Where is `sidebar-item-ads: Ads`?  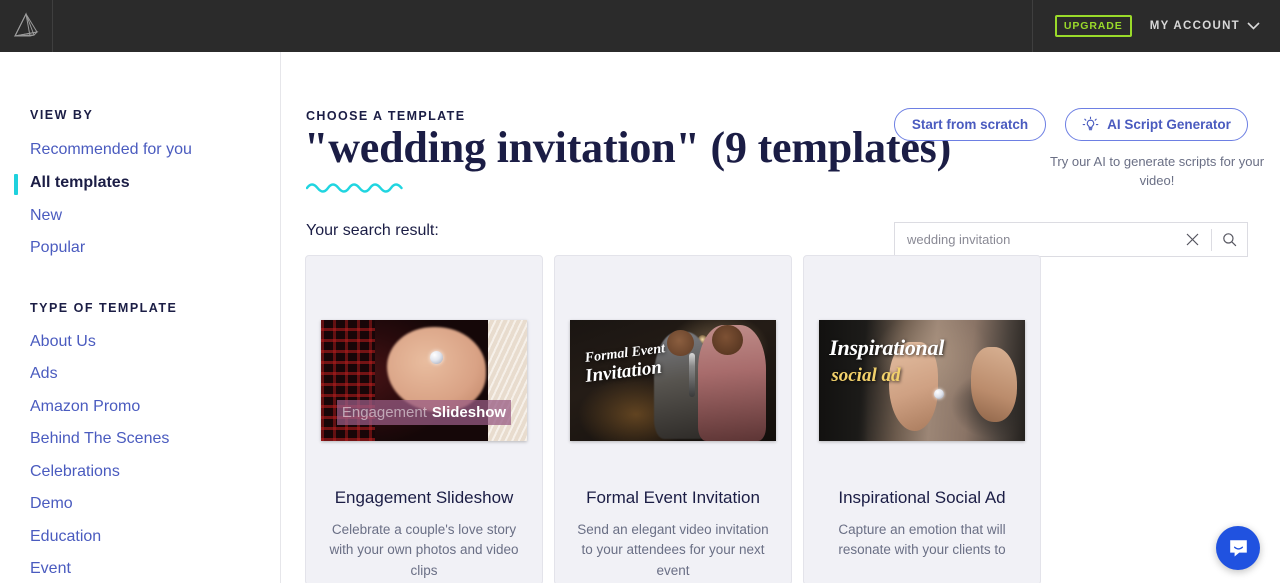 sidebar-item-ads: Ads is located at coordinates (44, 374).